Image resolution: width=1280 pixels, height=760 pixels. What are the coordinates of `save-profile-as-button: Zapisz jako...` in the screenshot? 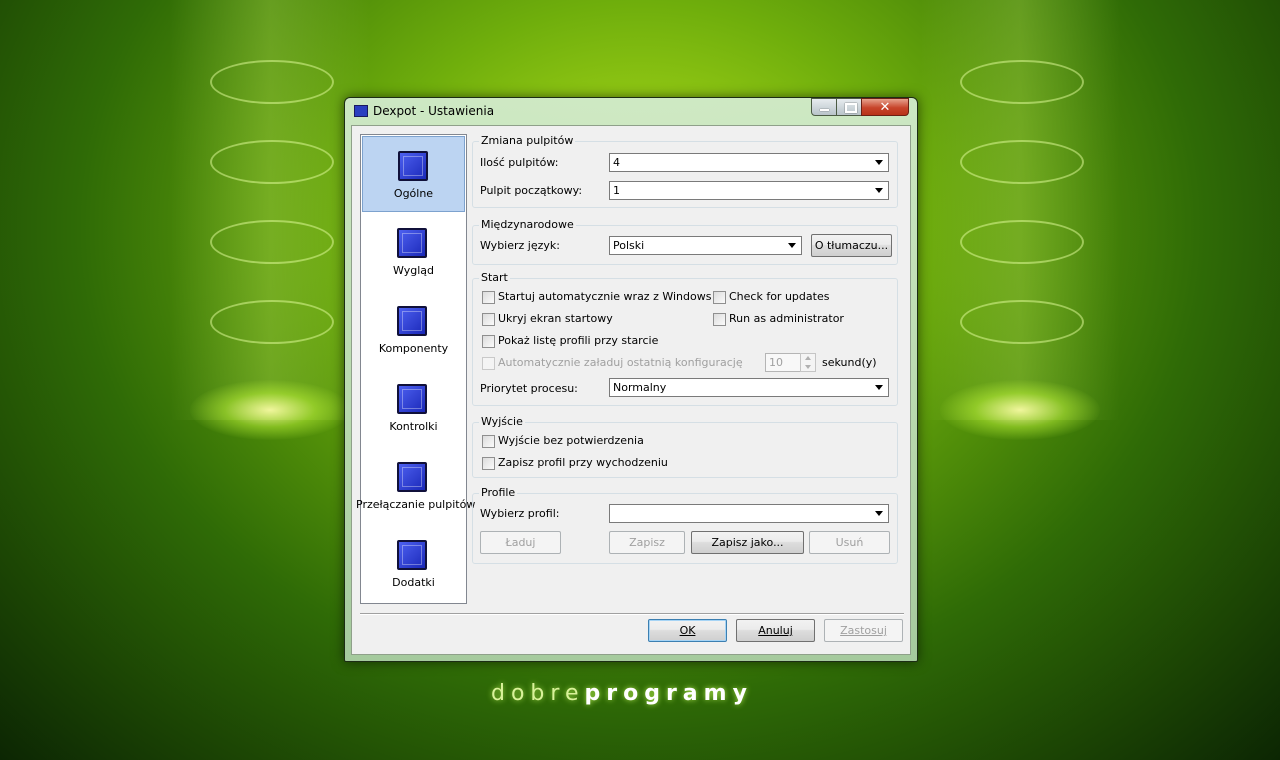 It's located at (747, 542).